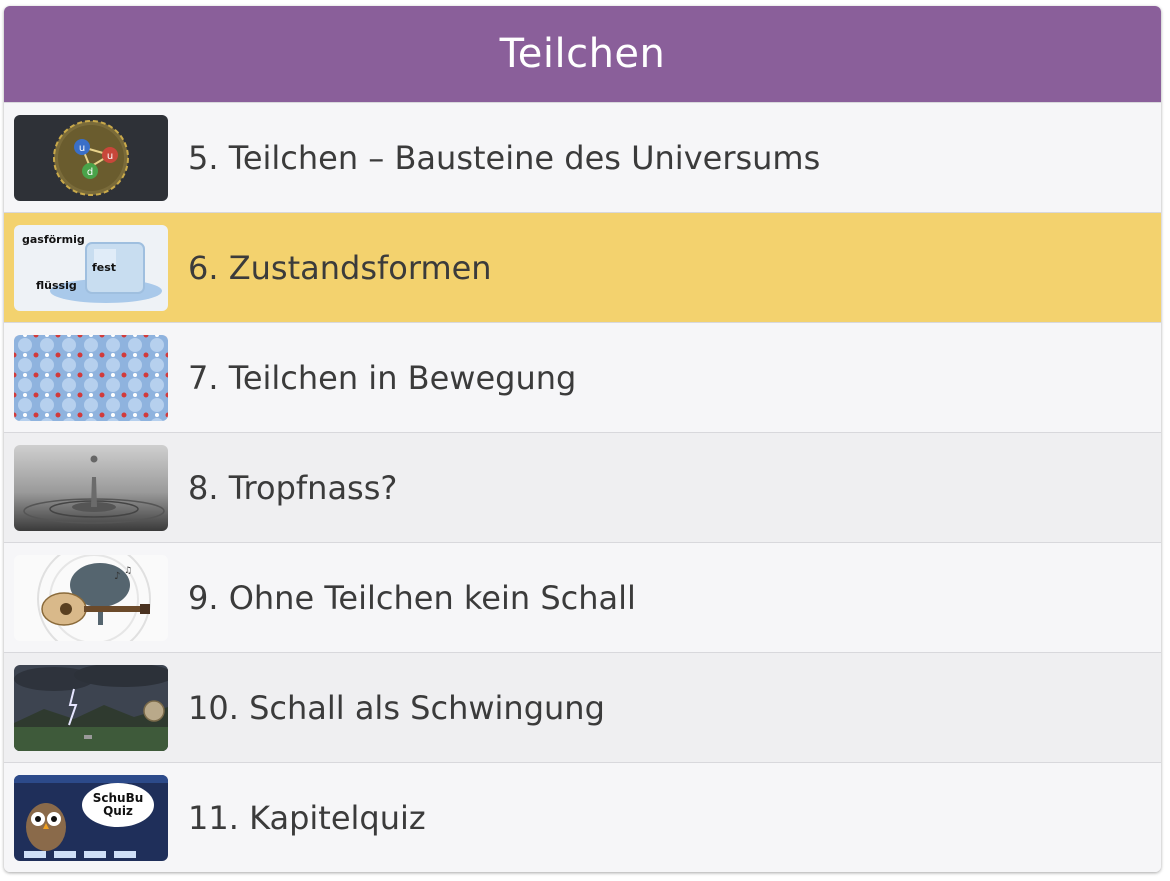  What do you see at coordinates (340, 267) in the screenshot?
I see `item-label: 6. Zustandsformen` at bounding box center [340, 267].